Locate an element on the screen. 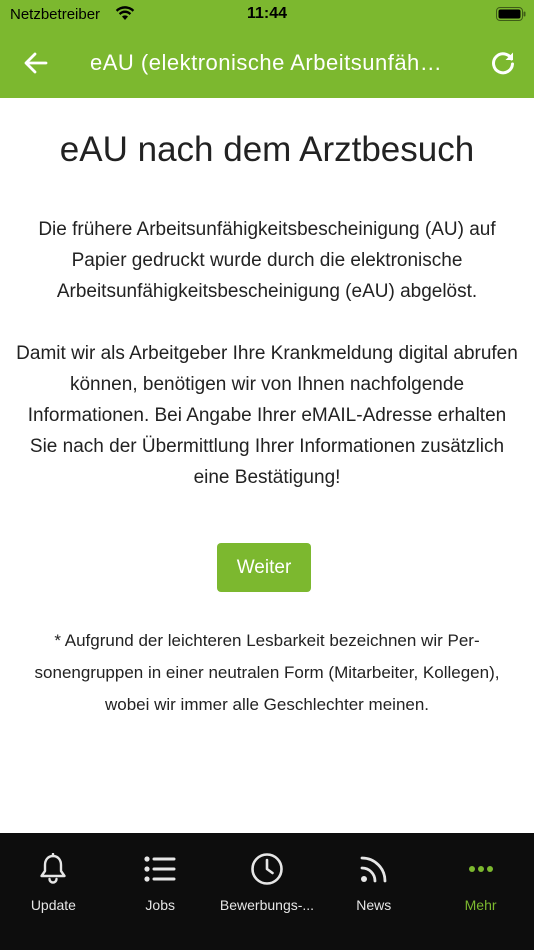 The image size is (534, 950). tab-label-news: News is located at coordinates (374, 905).